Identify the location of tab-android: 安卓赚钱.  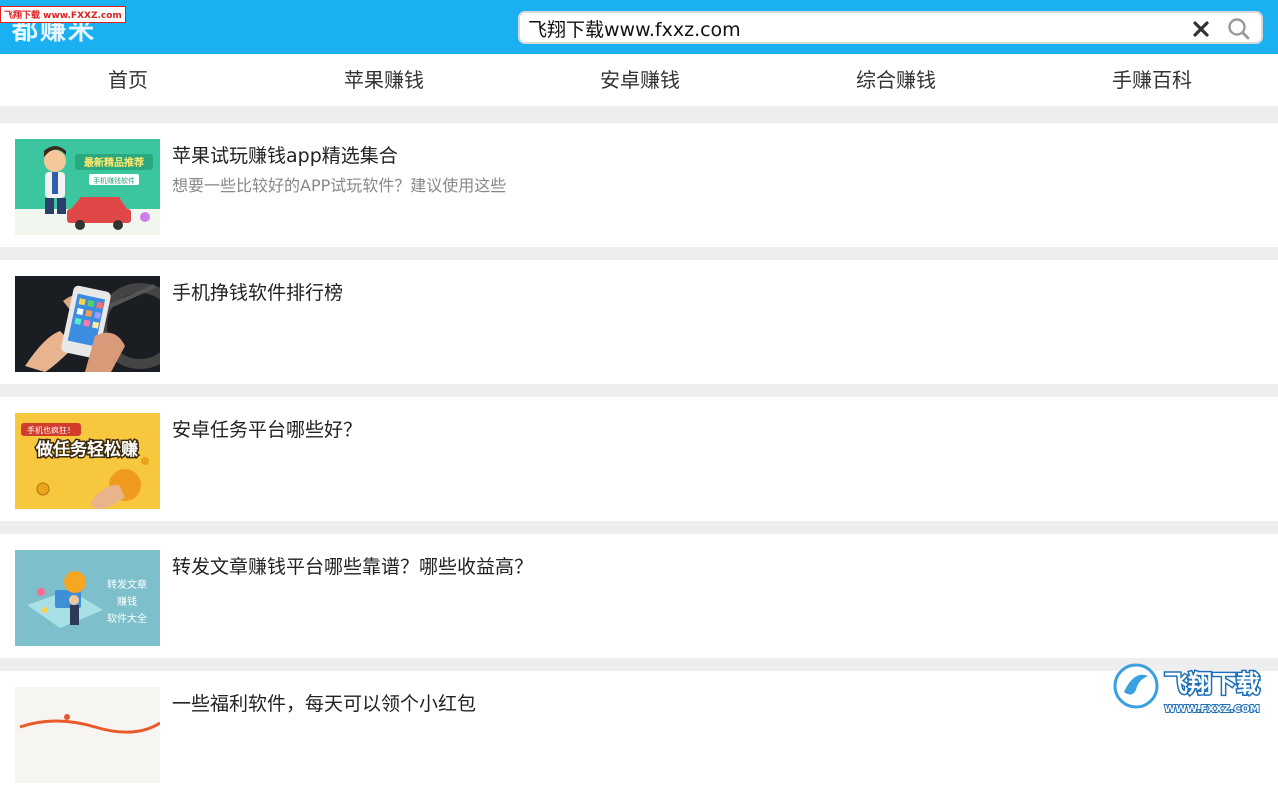
(640, 80).